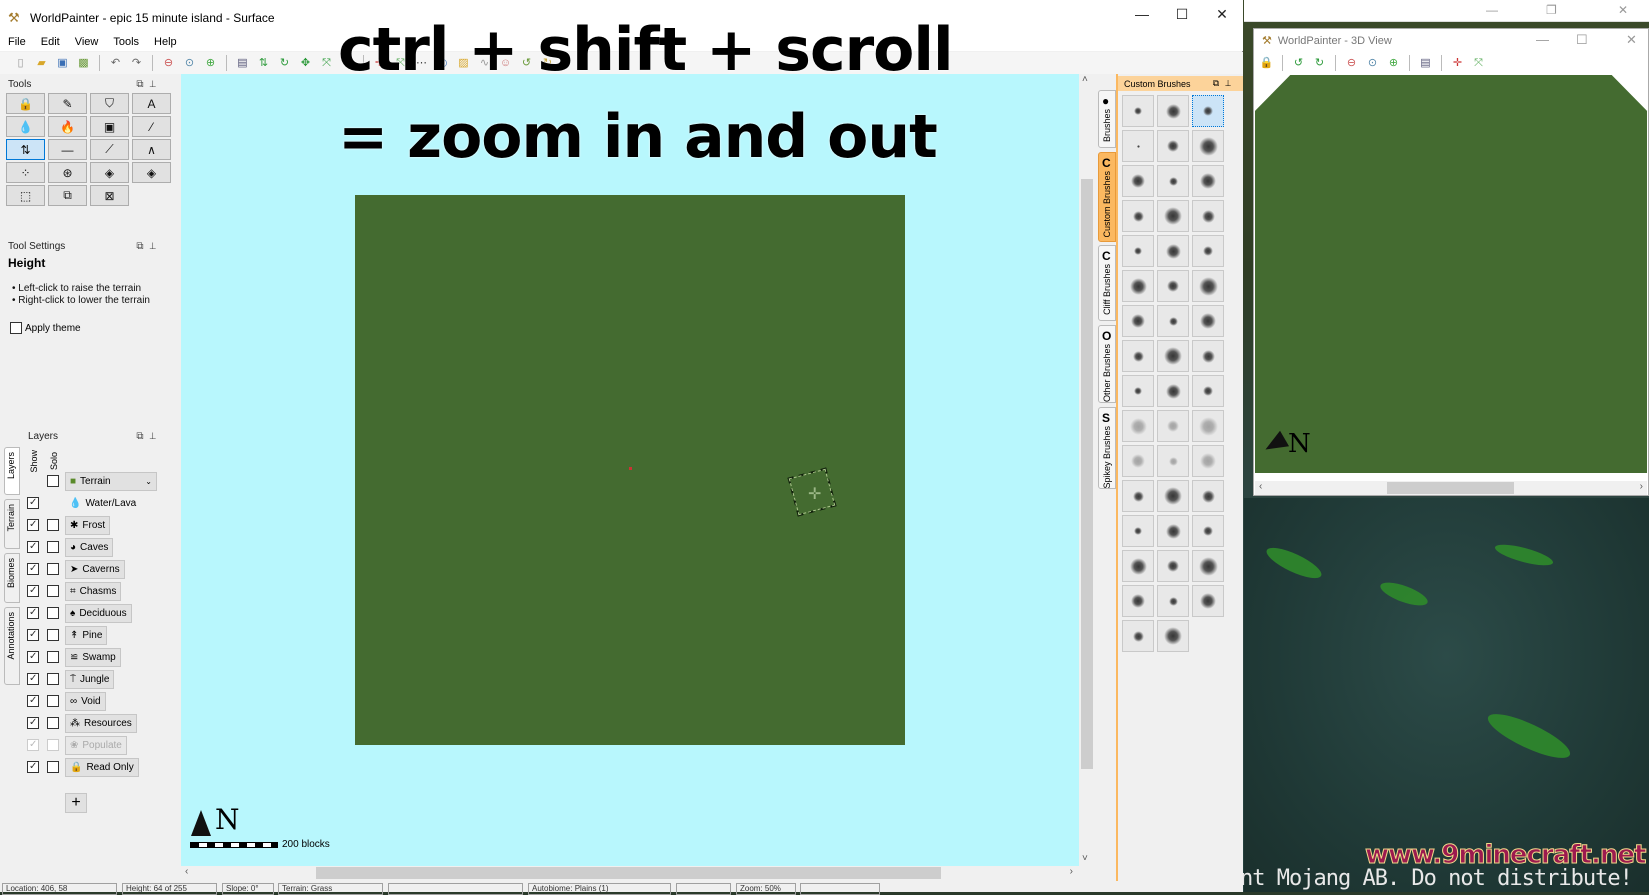 The height and width of the screenshot is (895, 1649). I want to click on brush-tab-custom-brushes: C Custom Brushes, so click(1107, 197).